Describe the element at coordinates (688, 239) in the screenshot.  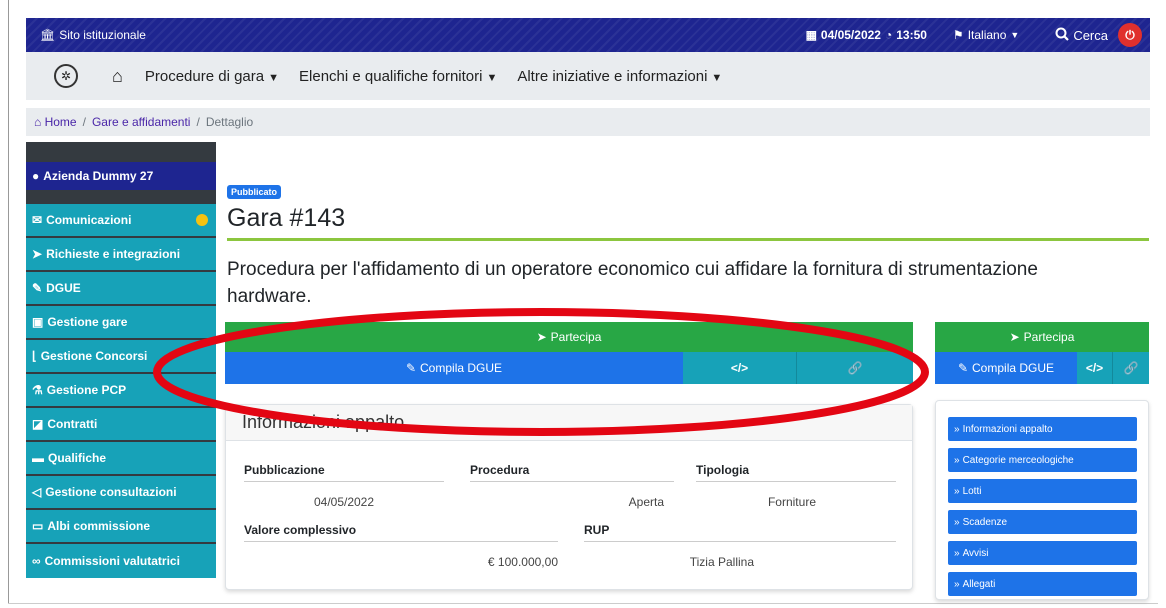
I see `title-underline` at that location.